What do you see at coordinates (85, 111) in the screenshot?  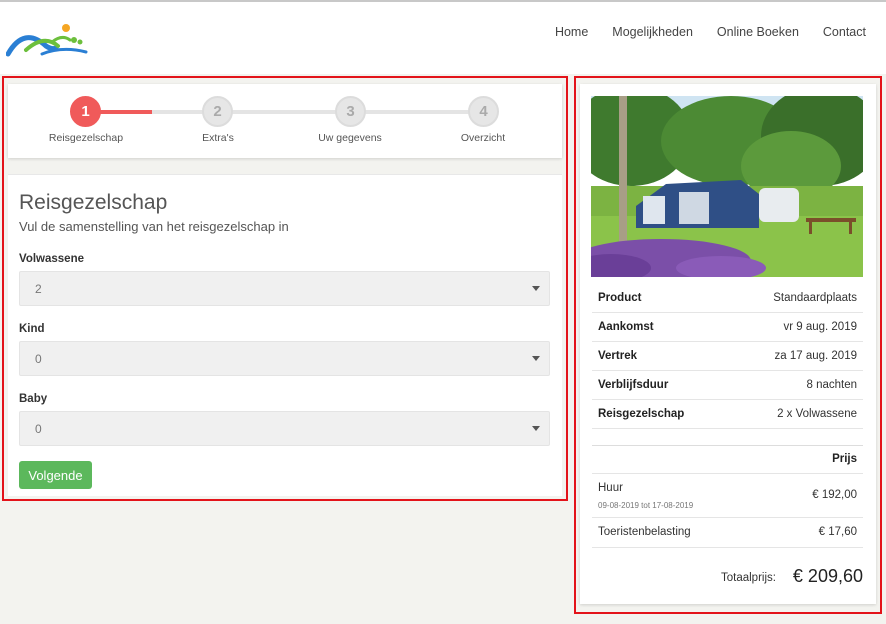 I see `step-1-circle: 1` at bounding box center [85, 111].